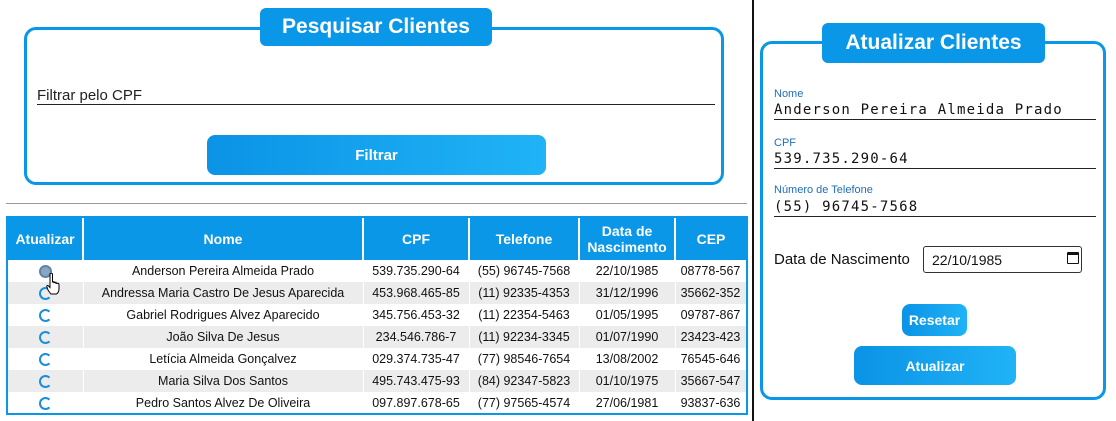 This screenshot has height=421, width=1116. I want to click on cell-nome: Andressa Maria Castro De Jesus Aparecida, so click(223, 293).